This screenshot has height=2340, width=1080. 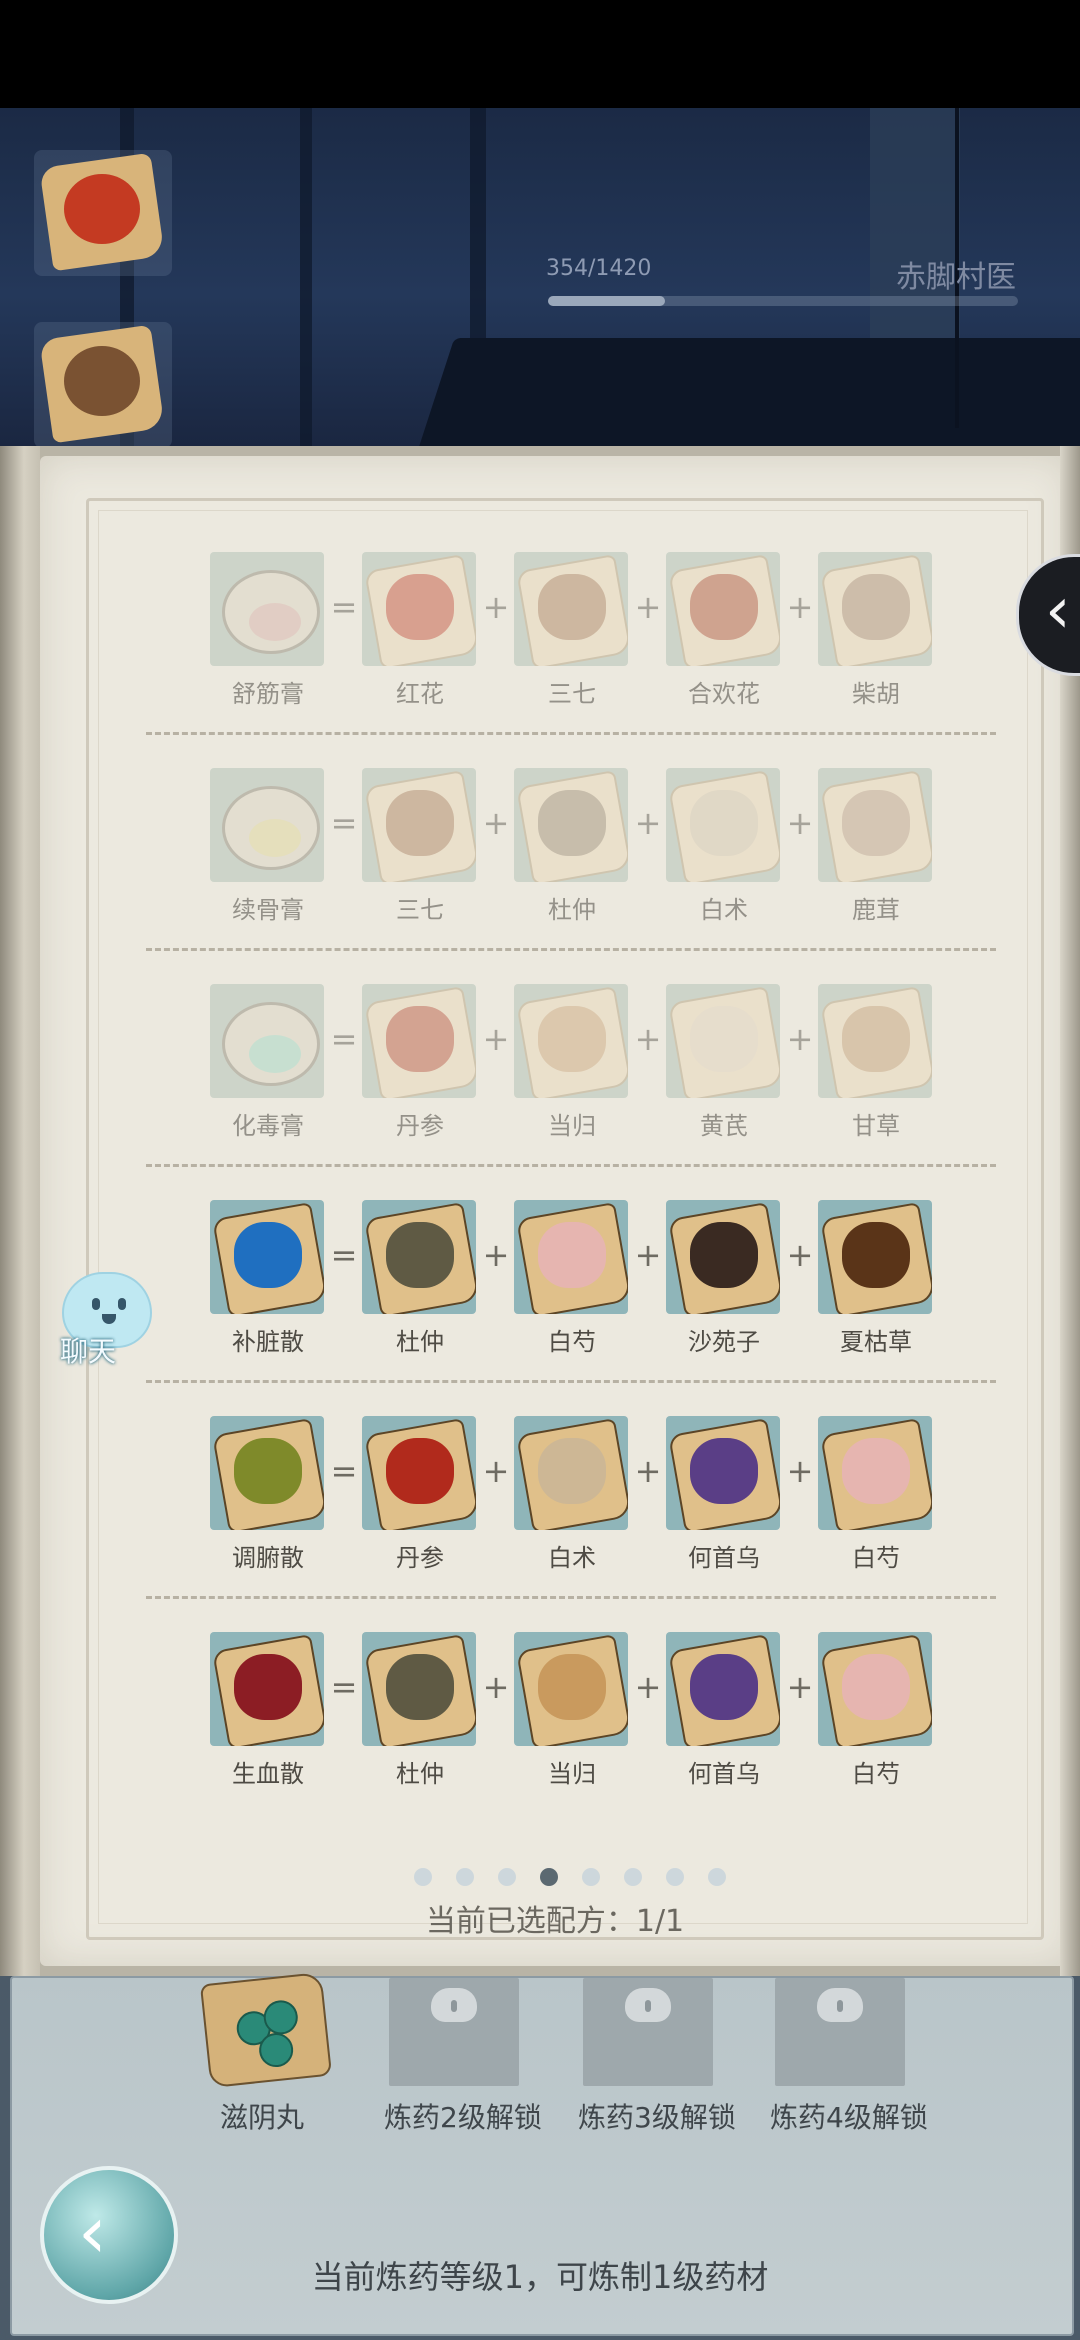 I want to click on recipe-ingredient: 合欢花, so click(x=724, y=630).